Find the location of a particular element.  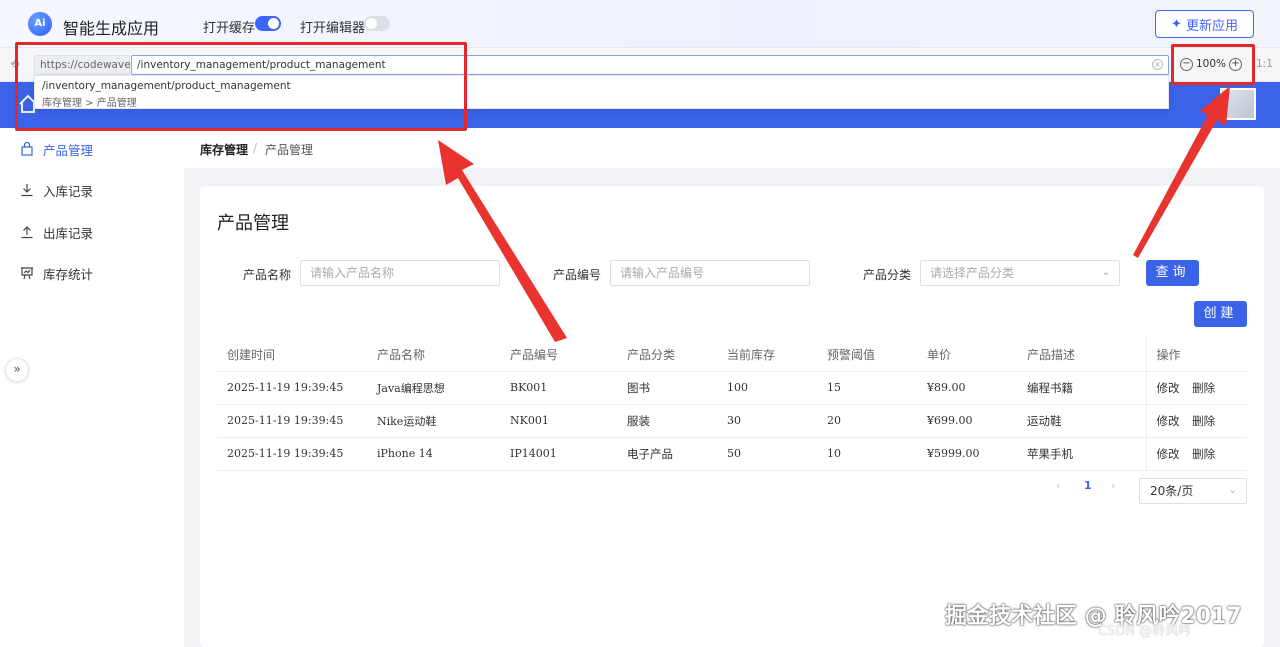

annotation-box-url is located at coordinates (241, 86).